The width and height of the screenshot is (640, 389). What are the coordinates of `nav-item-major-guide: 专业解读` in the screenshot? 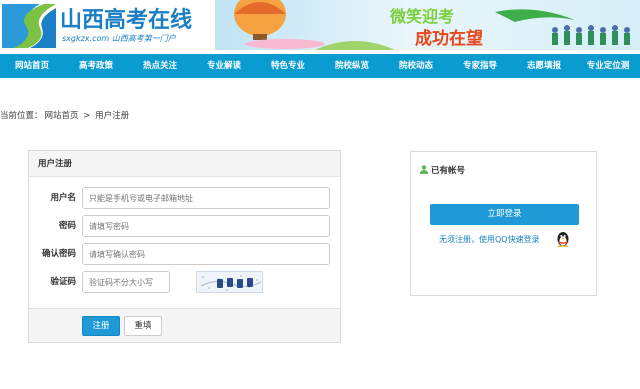 It's located at (224, 66).